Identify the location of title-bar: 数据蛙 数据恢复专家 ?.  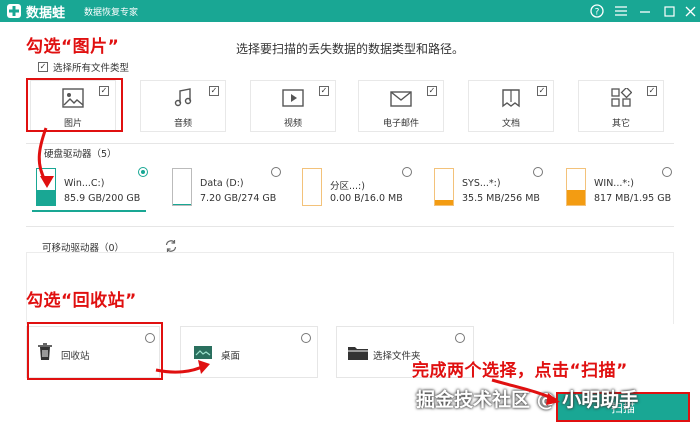
(350, 11).